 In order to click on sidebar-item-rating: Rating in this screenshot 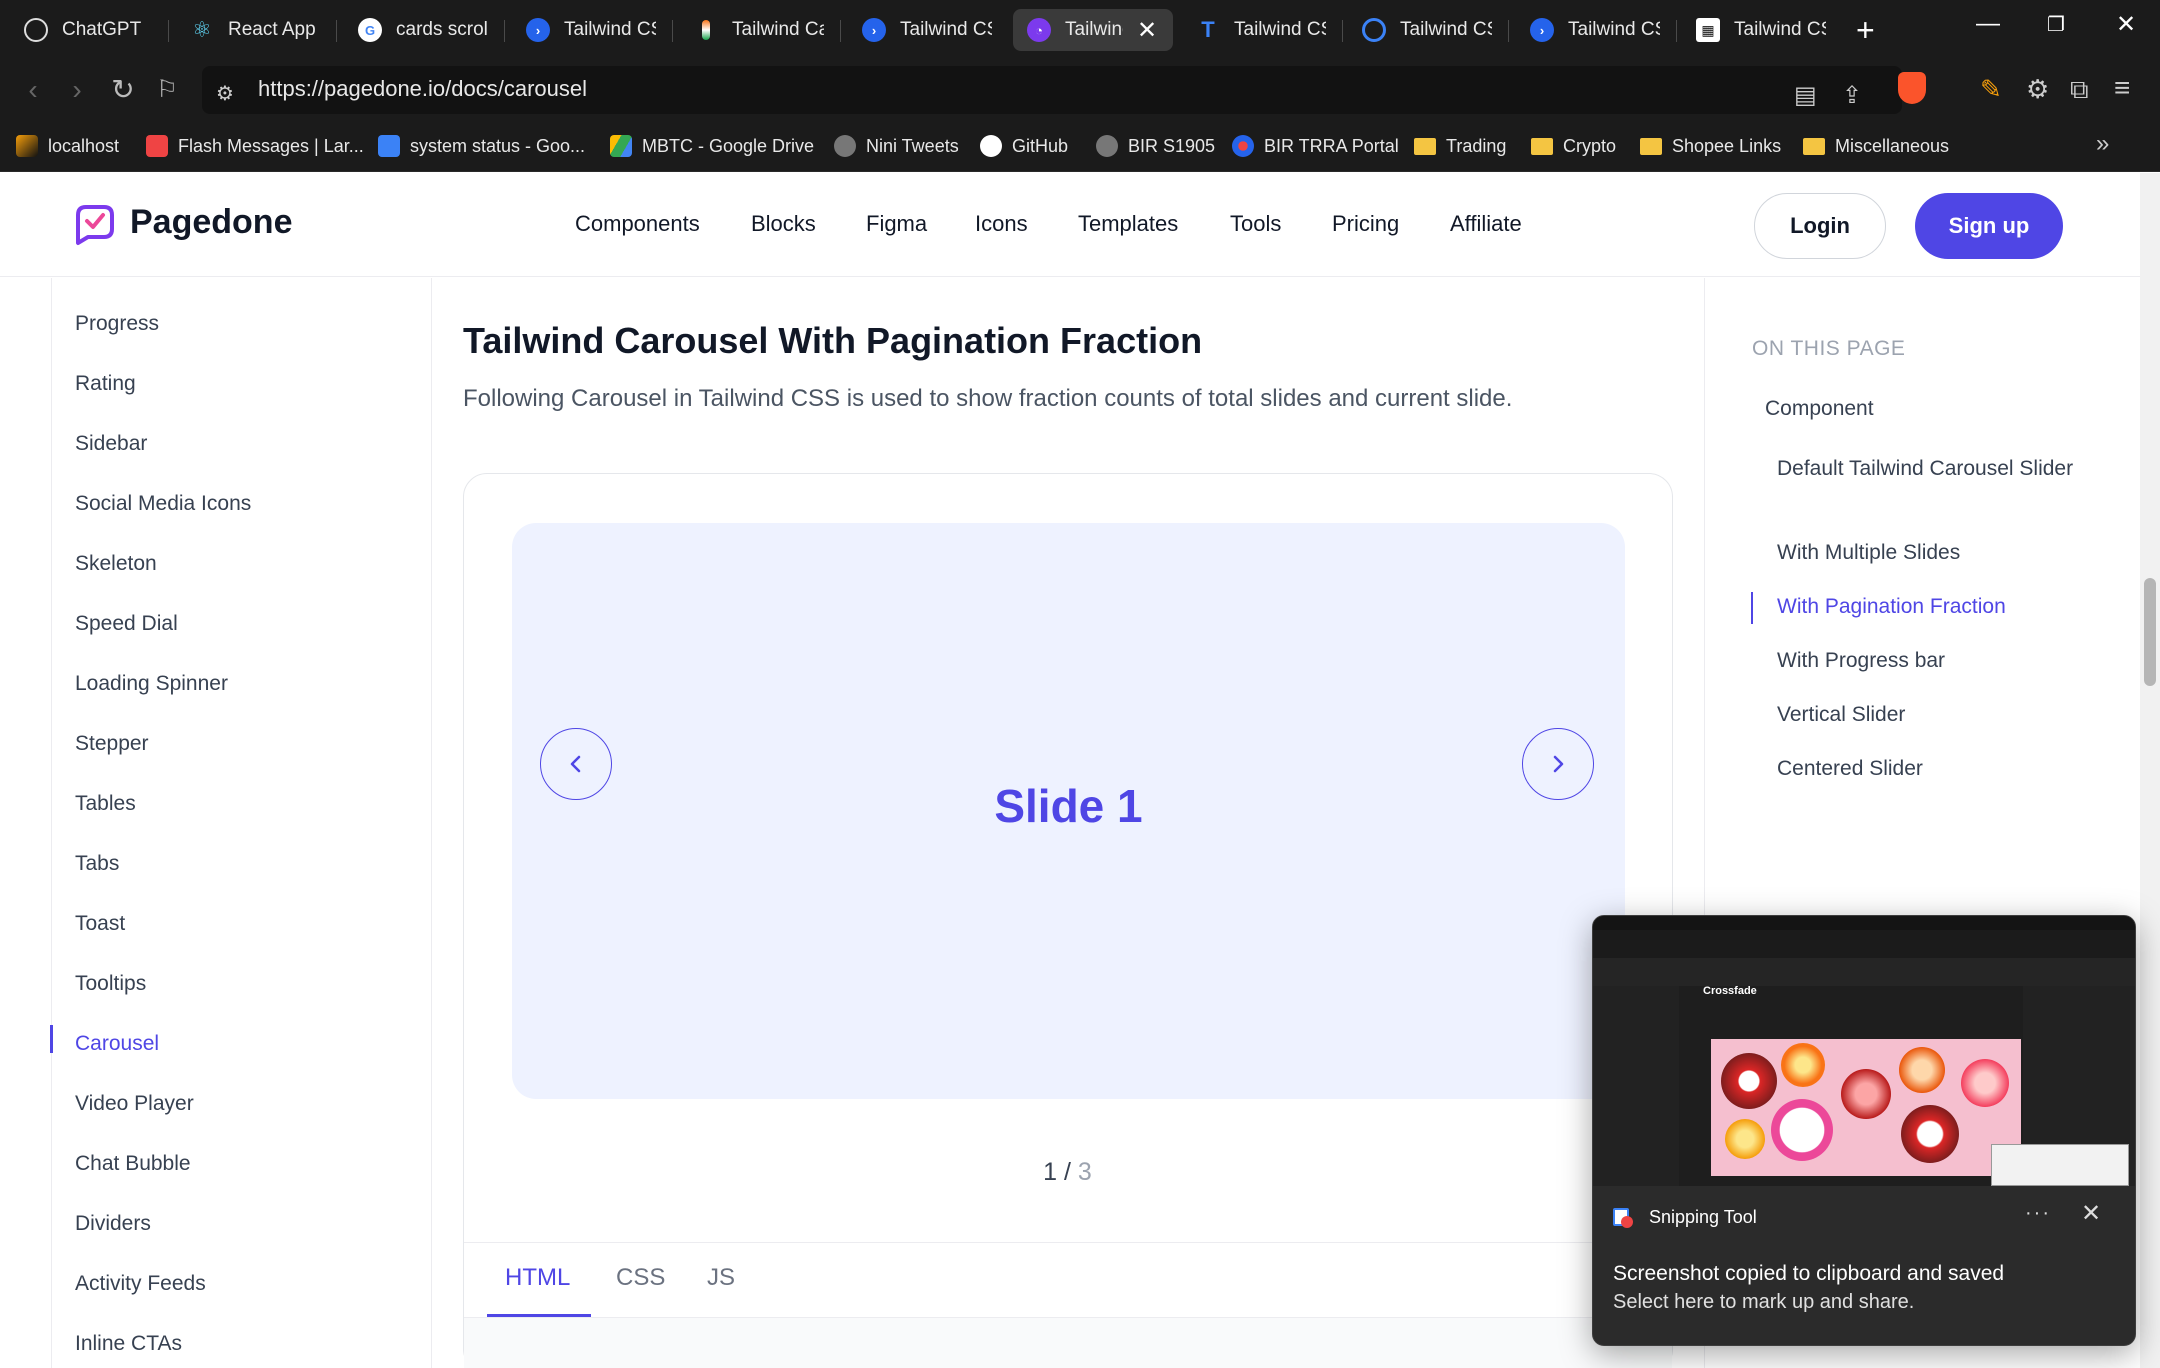, I will do `click(105, 384)`.